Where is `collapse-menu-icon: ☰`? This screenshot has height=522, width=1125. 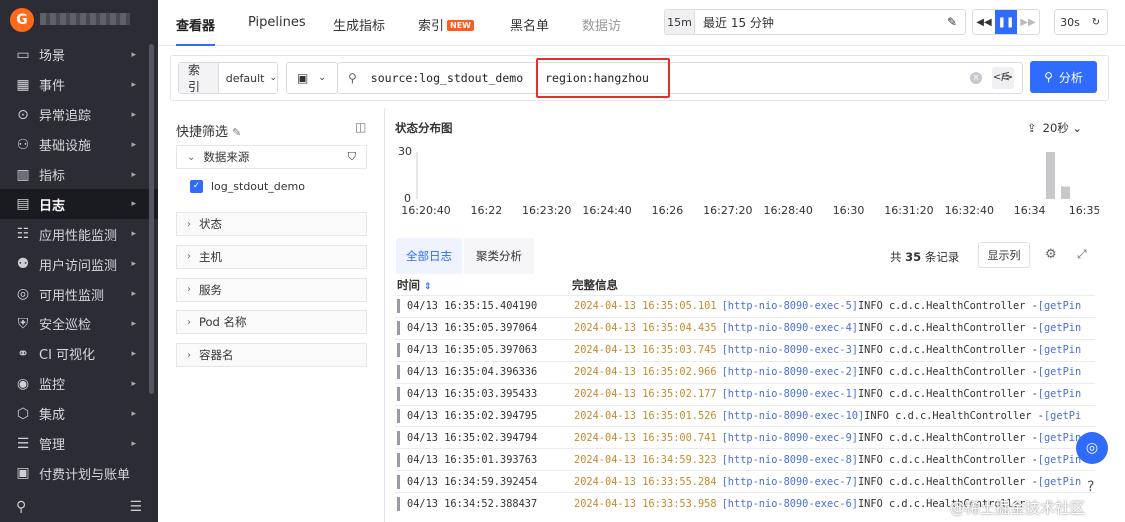 collapse-menu-icon: ☰ is located at coordinates (135, 507).